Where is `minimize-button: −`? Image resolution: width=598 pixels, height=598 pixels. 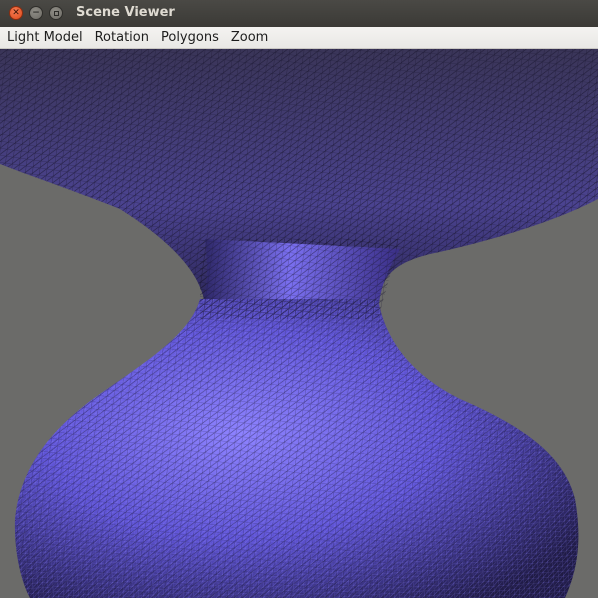 minimize-button: − is located at coordinates (36, 13).